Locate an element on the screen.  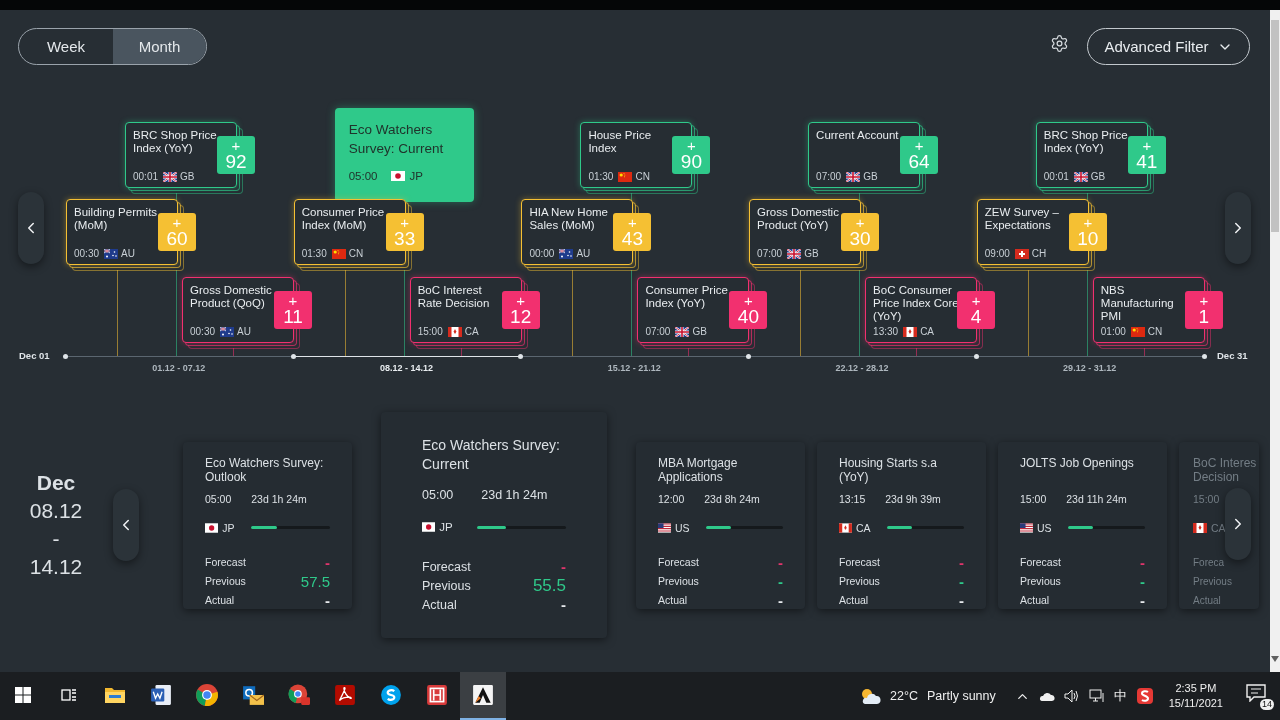
event-count-badge: + 4 is located at coordinates (976, 310).